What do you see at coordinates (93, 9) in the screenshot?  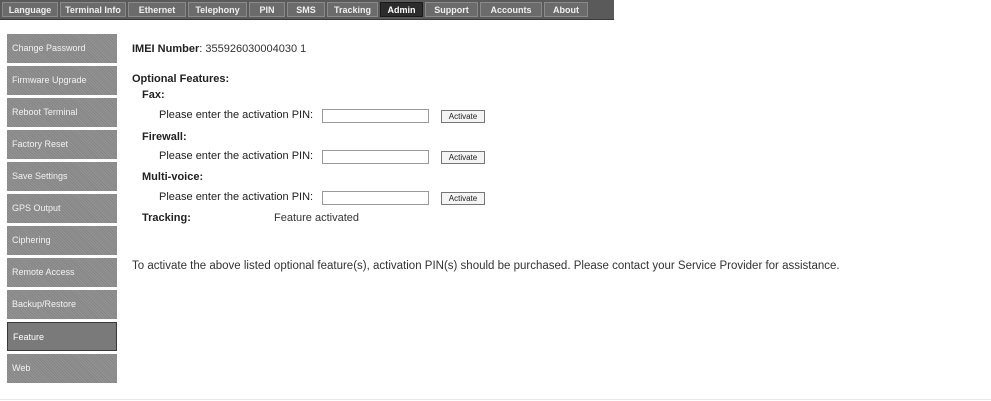 I see `tab-terminal-info: Terminal Info` at bounding box center [93, 9].